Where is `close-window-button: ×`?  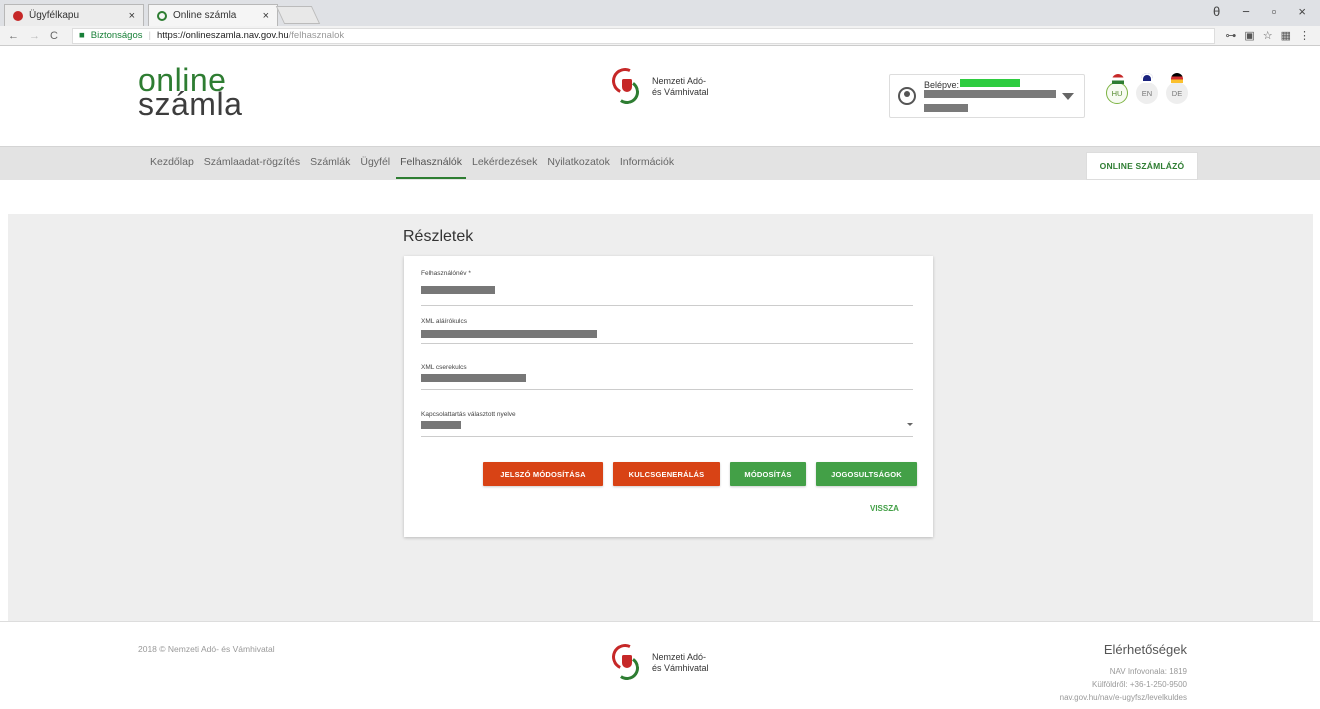
close-window-button: × is located at coordinates (1302, 11).